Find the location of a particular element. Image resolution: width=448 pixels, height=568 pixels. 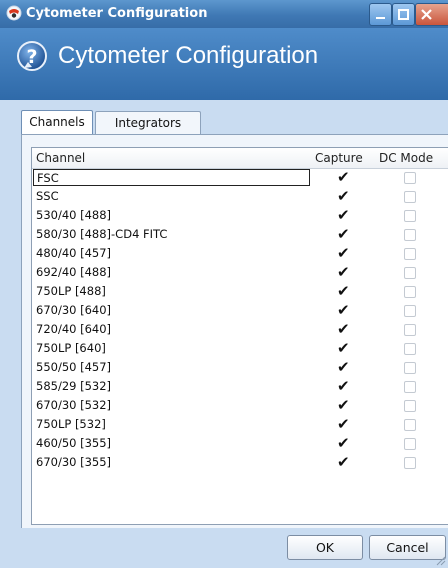

table-row: 692/40 [488] ✔ is located at coordinates (240, 272).